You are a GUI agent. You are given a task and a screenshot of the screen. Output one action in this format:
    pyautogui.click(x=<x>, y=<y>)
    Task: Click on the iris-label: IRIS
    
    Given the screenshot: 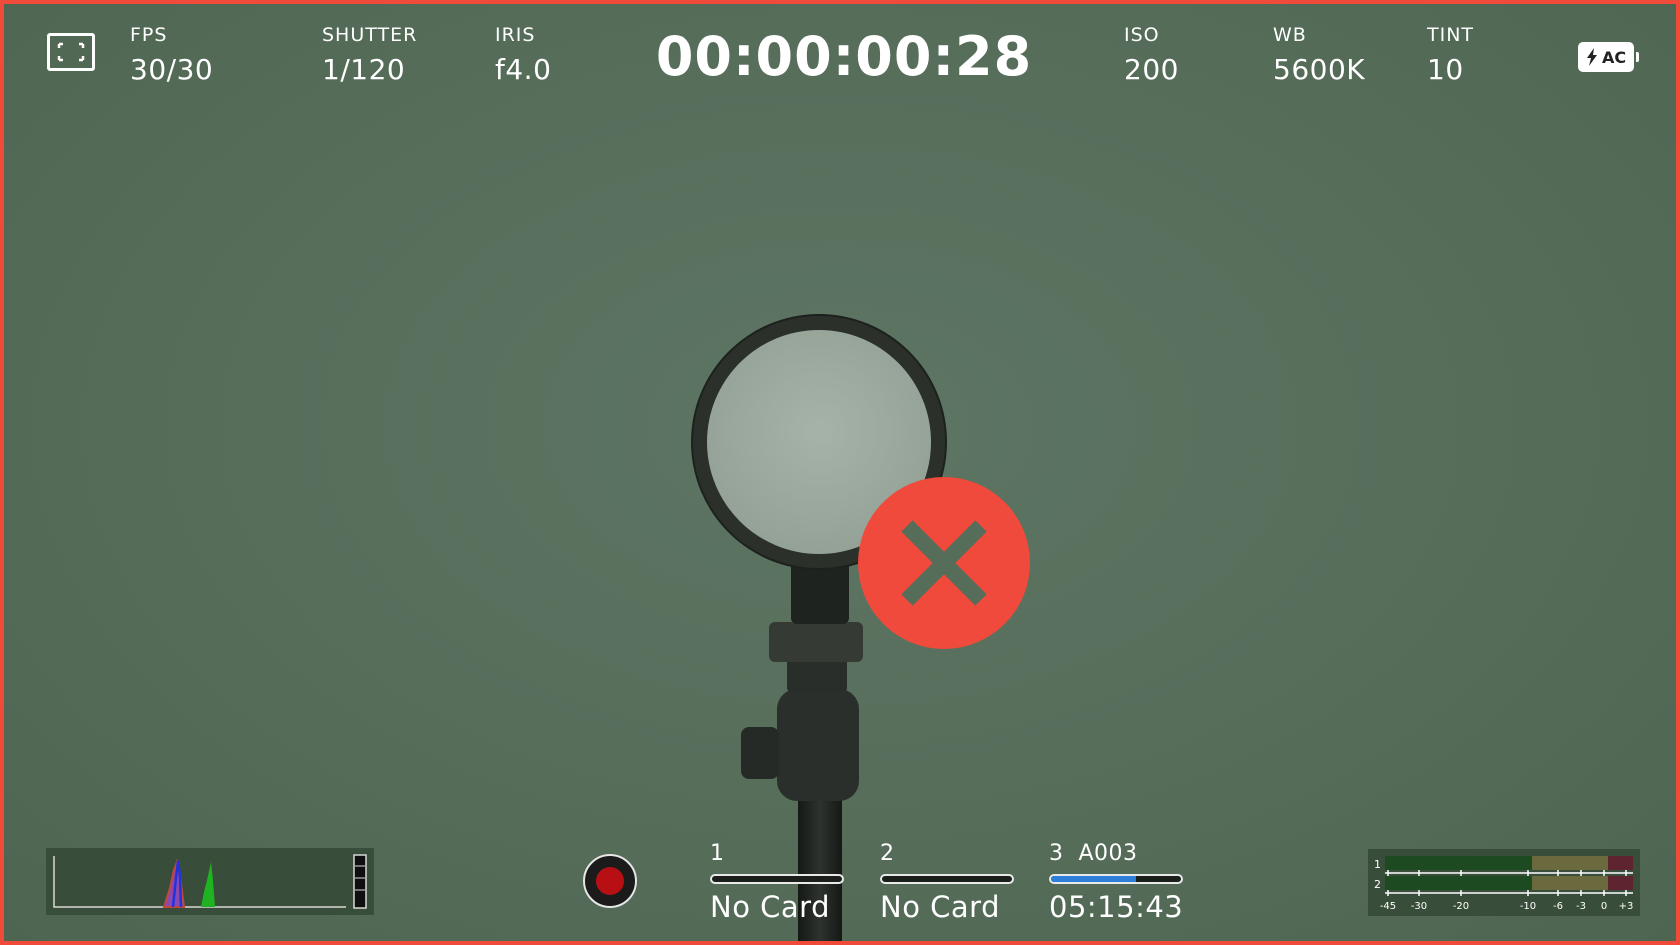 What is the action you would take?
    pyautogui.click(x=515, y=35)
    